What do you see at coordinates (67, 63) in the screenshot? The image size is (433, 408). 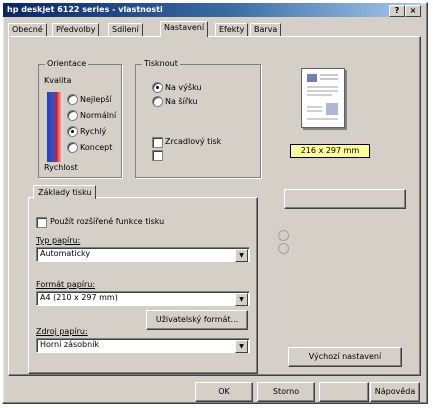 I see `orientation-legend: Orientace` at bounding box center [67, 63].